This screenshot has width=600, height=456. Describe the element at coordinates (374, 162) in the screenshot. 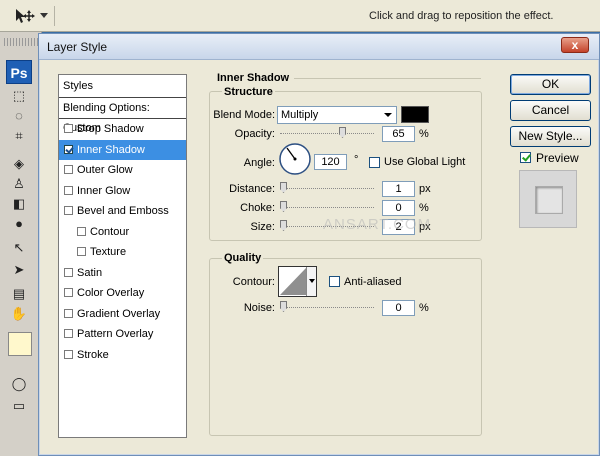

I see `use-global-light-checkbox` at that location.